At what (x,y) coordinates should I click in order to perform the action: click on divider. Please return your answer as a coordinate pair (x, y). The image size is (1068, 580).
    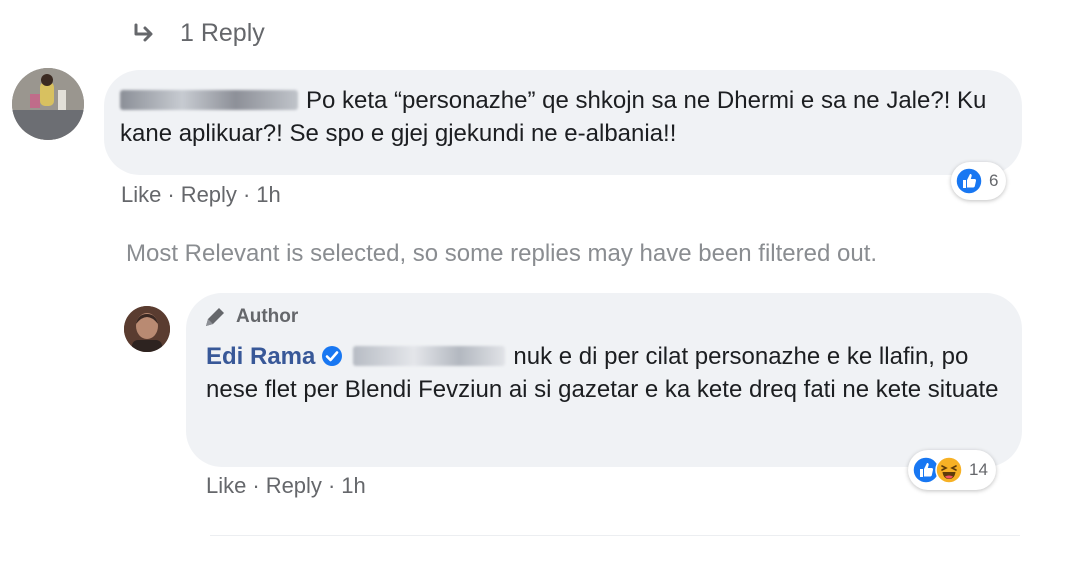
    Looking at the image, I should click on (615, 535).